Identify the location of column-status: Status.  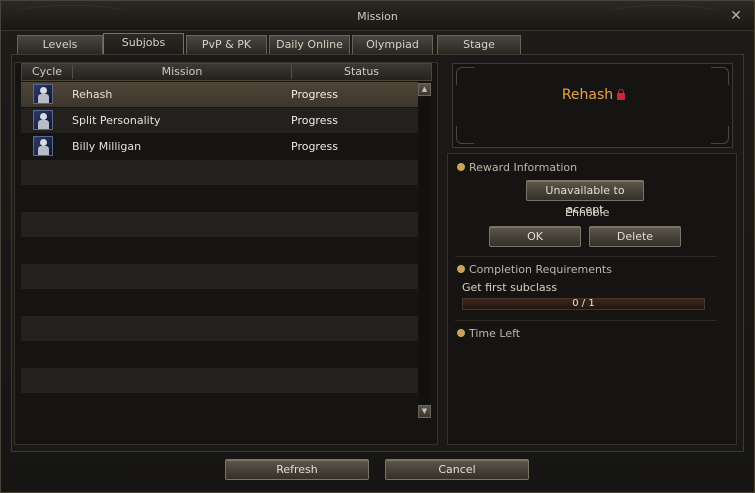
(361, 72).